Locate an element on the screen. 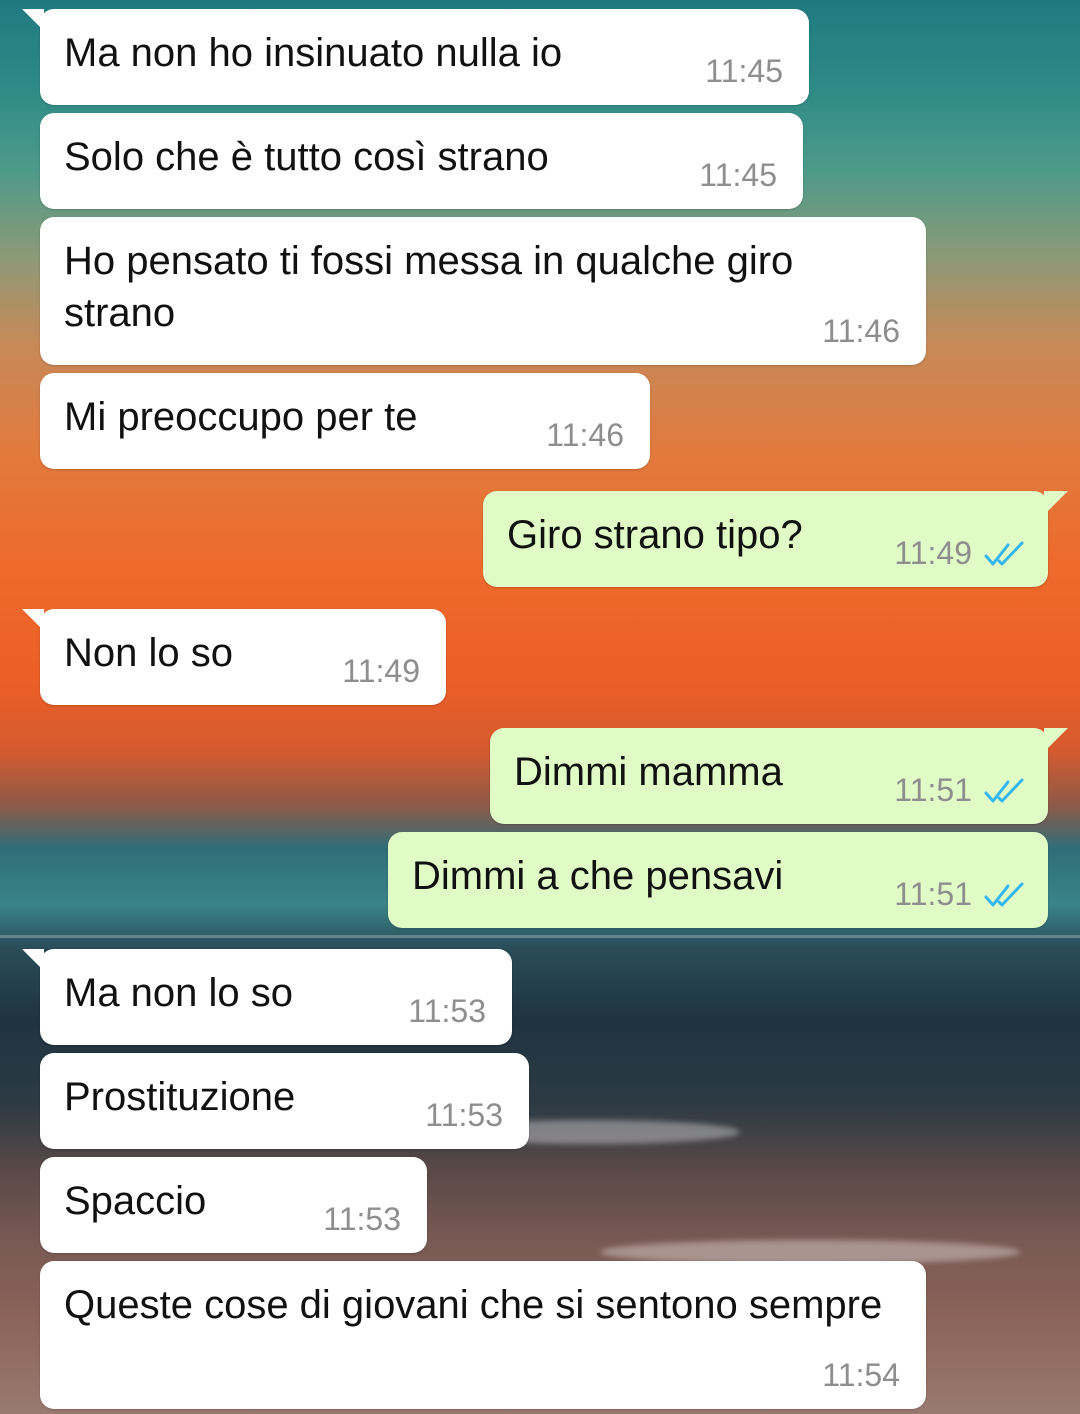 The image size is (1080, 1414). message-bubble-incoming: Mi preoccupo per te 11:46 is located at coordinates (345, 421).